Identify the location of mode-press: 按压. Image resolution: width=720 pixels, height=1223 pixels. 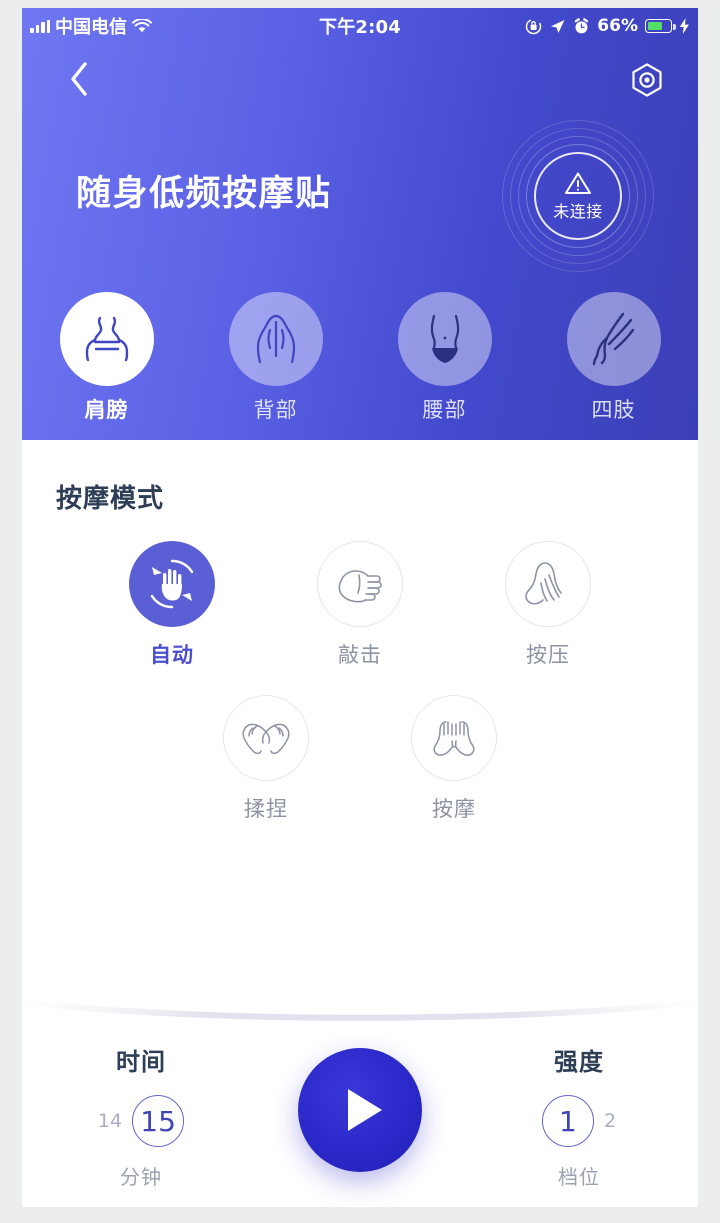
(548, 605).